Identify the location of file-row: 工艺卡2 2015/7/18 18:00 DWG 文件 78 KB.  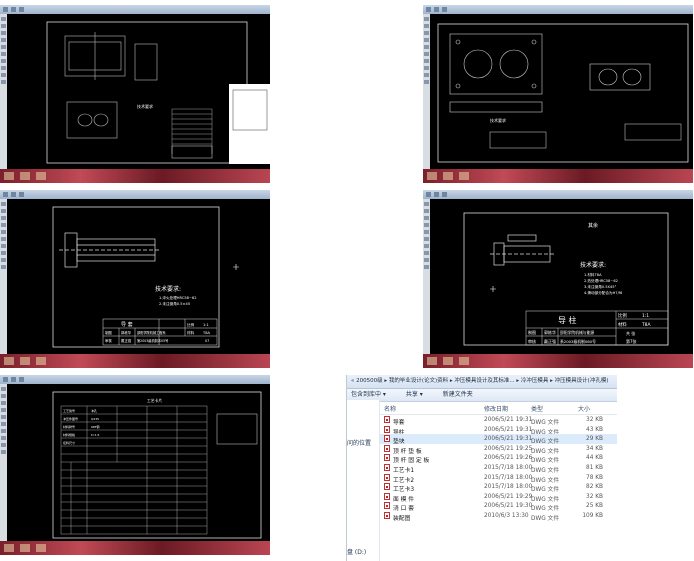
(498, 478).